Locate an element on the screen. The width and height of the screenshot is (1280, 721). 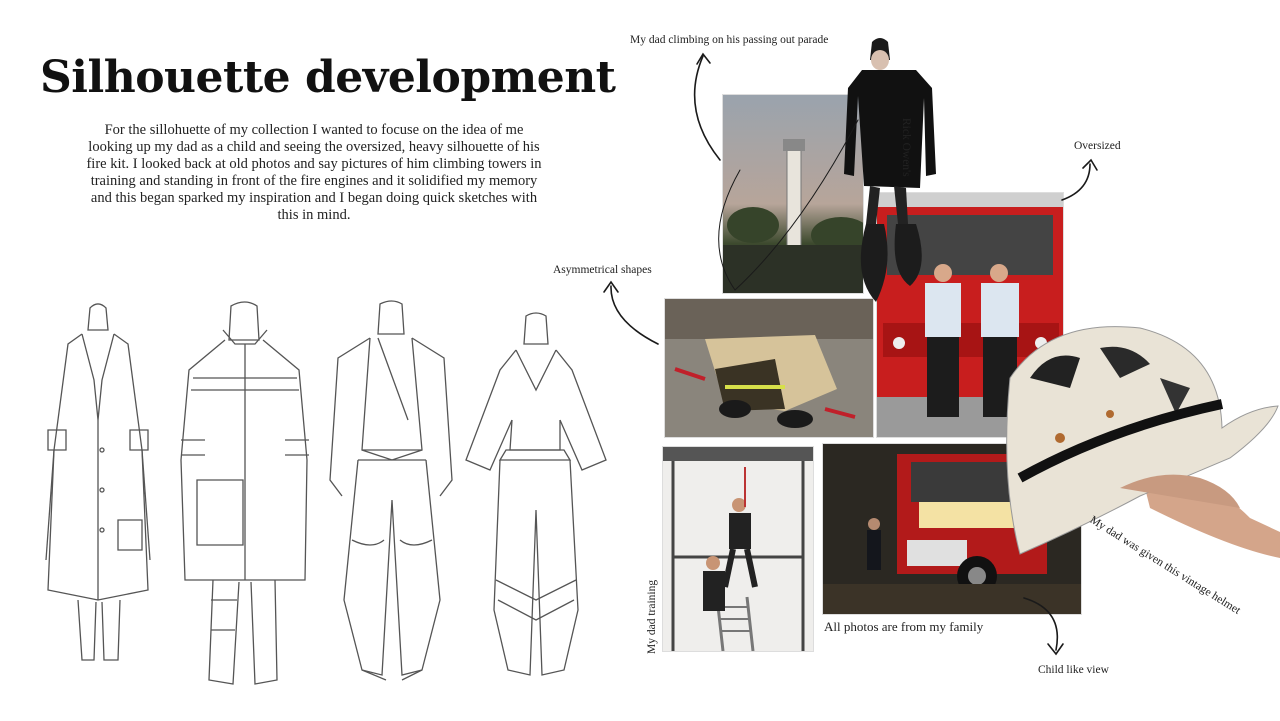
annotation-child-view: Child like view is located at coordinates (1073, 670).